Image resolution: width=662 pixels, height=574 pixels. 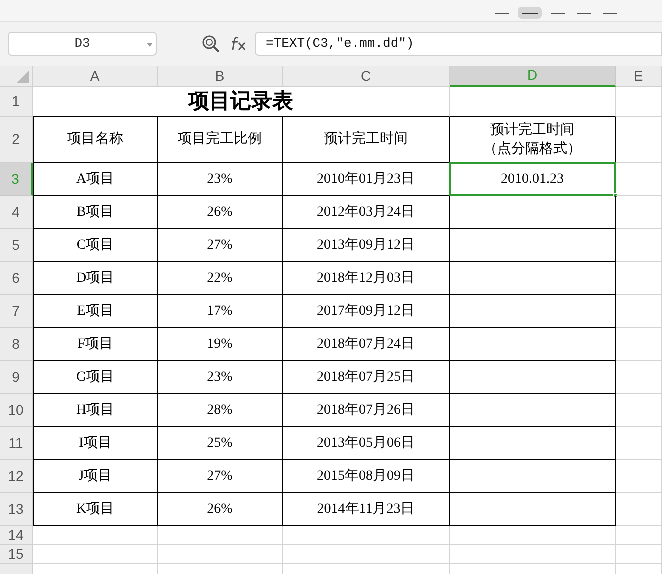 I want to click on name-box: D3, so click(x=82, y=44).